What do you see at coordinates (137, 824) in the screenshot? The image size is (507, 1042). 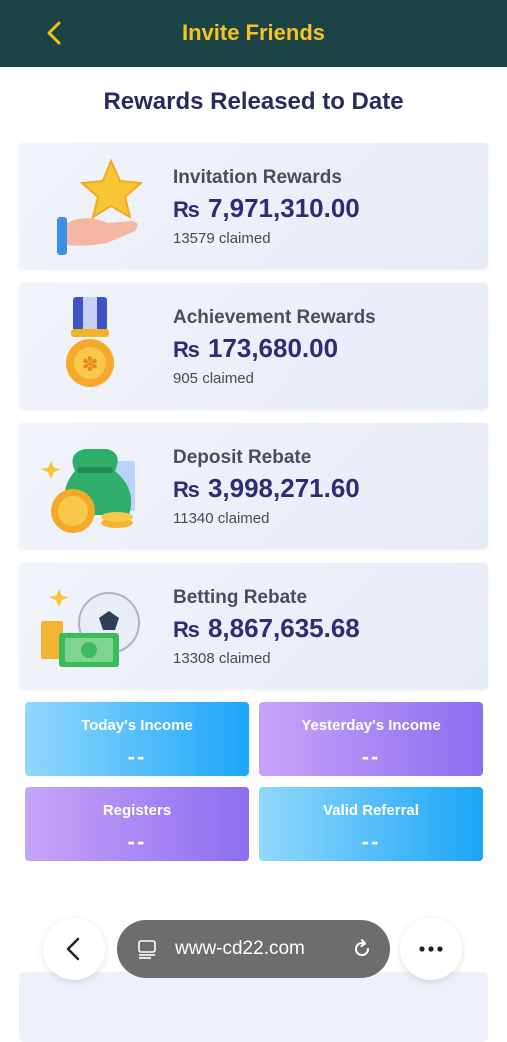 I see `stat-registers: Registers --` at bounding box center [137, 824].